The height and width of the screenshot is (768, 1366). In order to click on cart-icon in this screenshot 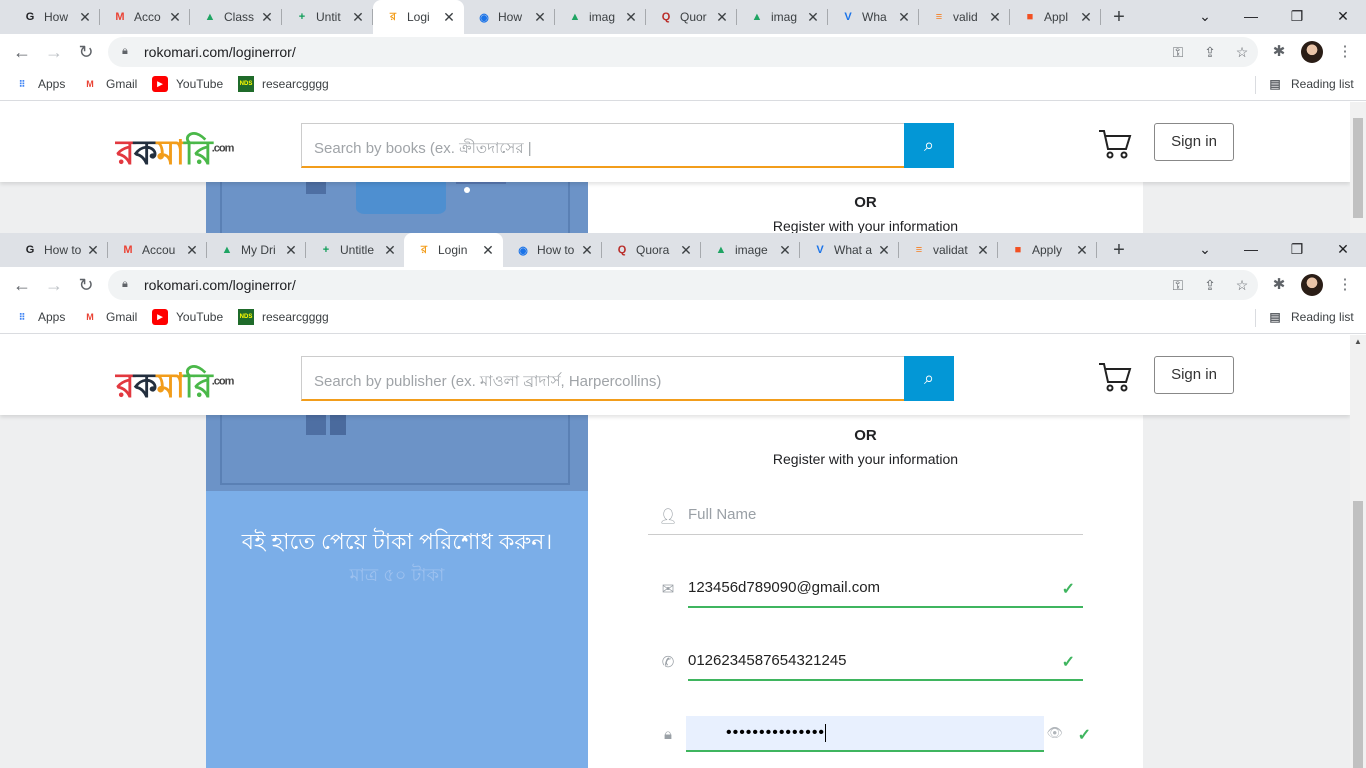, I will do `click(1115, 377)`.